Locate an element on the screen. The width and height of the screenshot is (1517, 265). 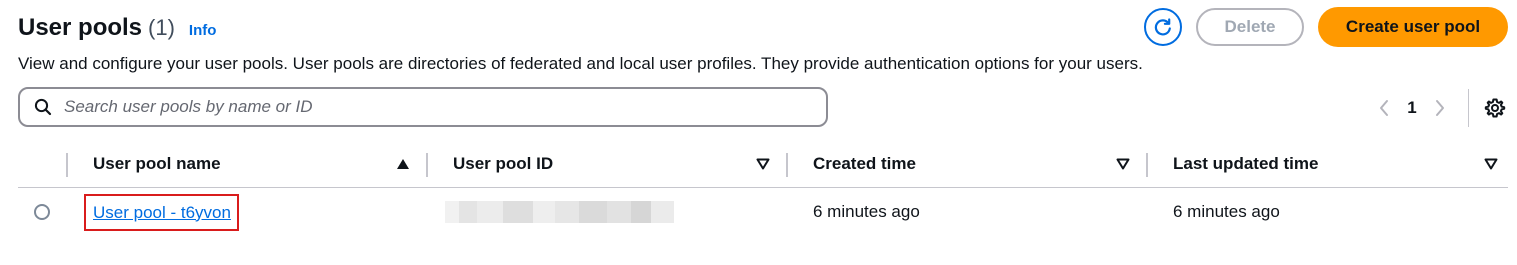
chevron-right-icon is located at coordinates (1440, 108).